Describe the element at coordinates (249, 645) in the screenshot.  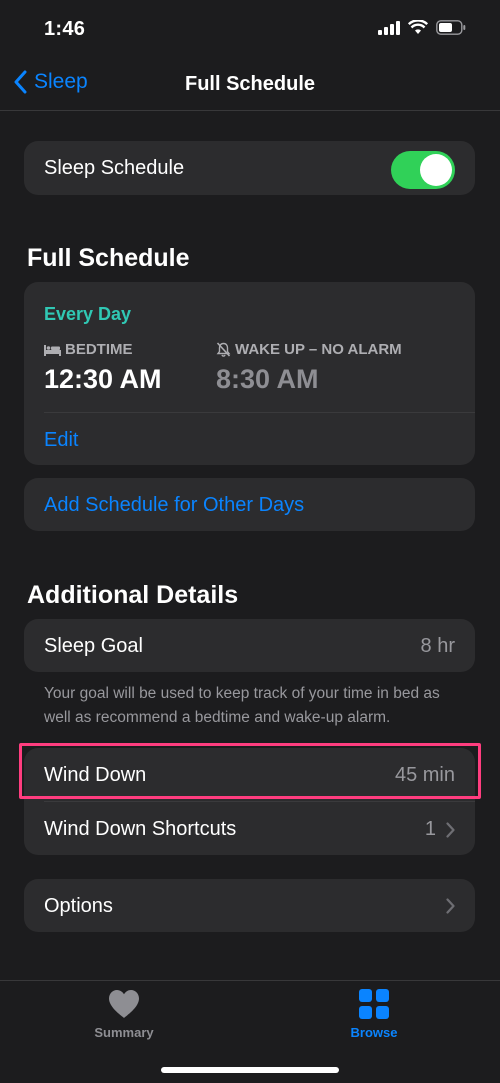
I see `sleep-goal-row: Sleep Goal 8 hr` at that location.